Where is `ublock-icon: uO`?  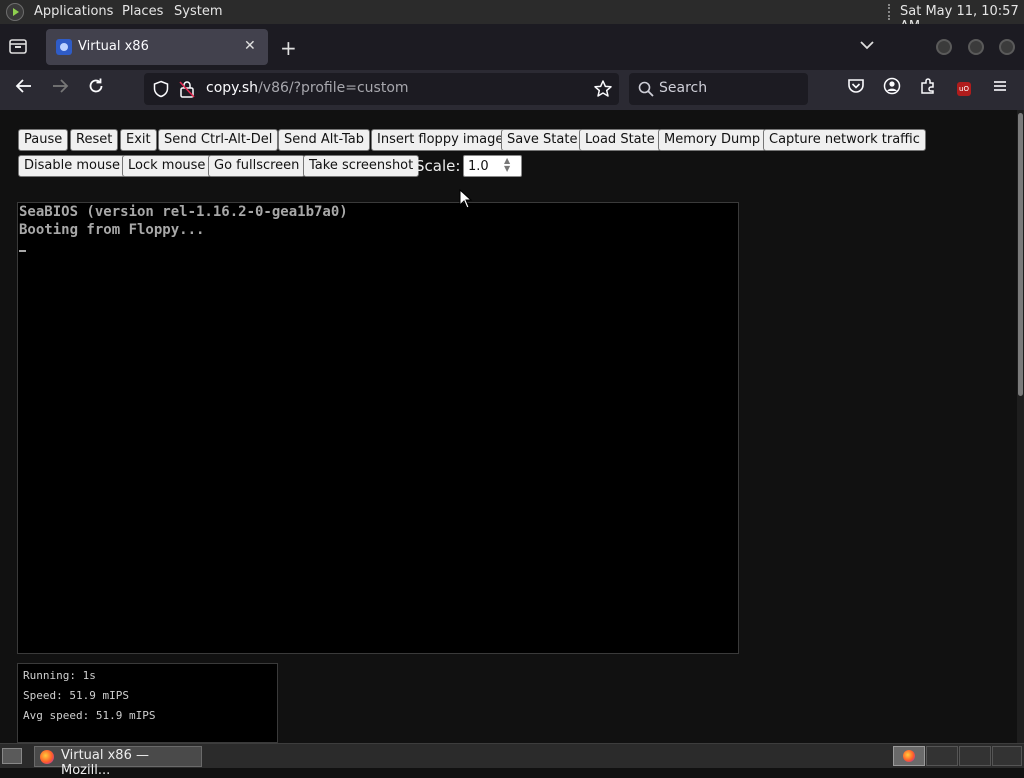
ublock-icon: uO is located at coordinates (964, 89).